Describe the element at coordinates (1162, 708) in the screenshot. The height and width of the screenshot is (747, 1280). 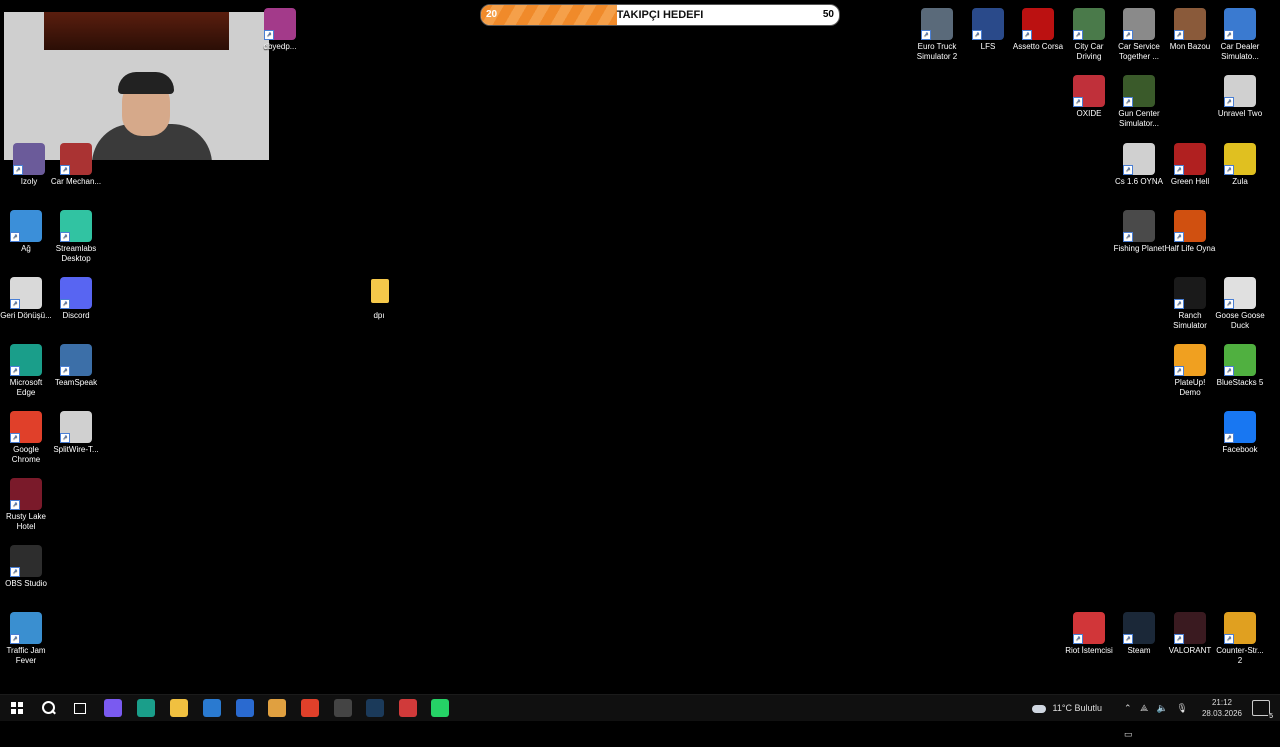
I see `volume-icon: 🔈` at that location.